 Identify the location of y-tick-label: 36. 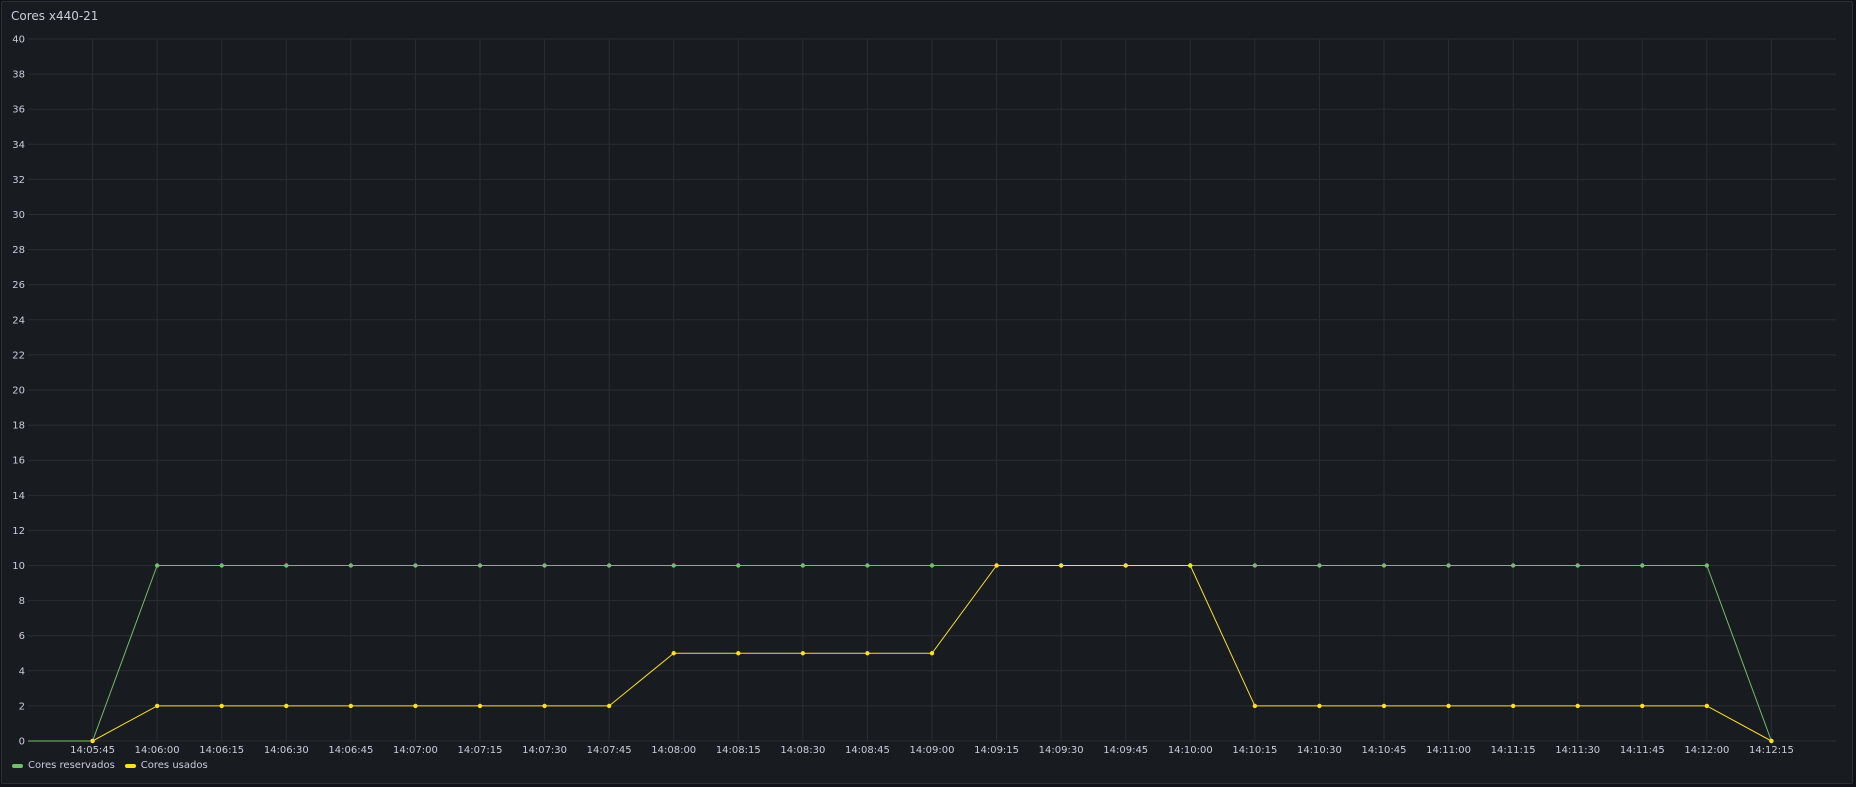
(18, 110).